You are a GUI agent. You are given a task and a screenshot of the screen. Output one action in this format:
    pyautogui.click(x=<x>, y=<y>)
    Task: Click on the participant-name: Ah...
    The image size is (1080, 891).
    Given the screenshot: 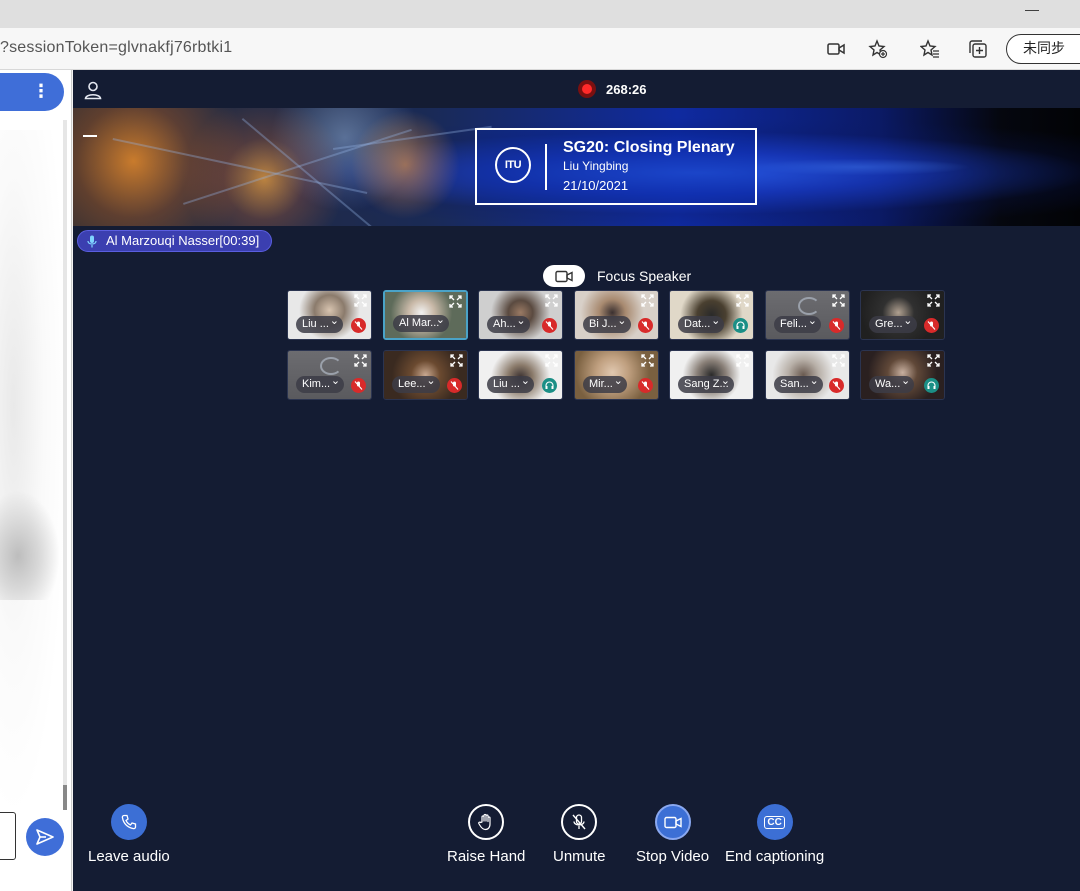 What is the action you would take?
    pyautogui.click(x=508, y=324)
    